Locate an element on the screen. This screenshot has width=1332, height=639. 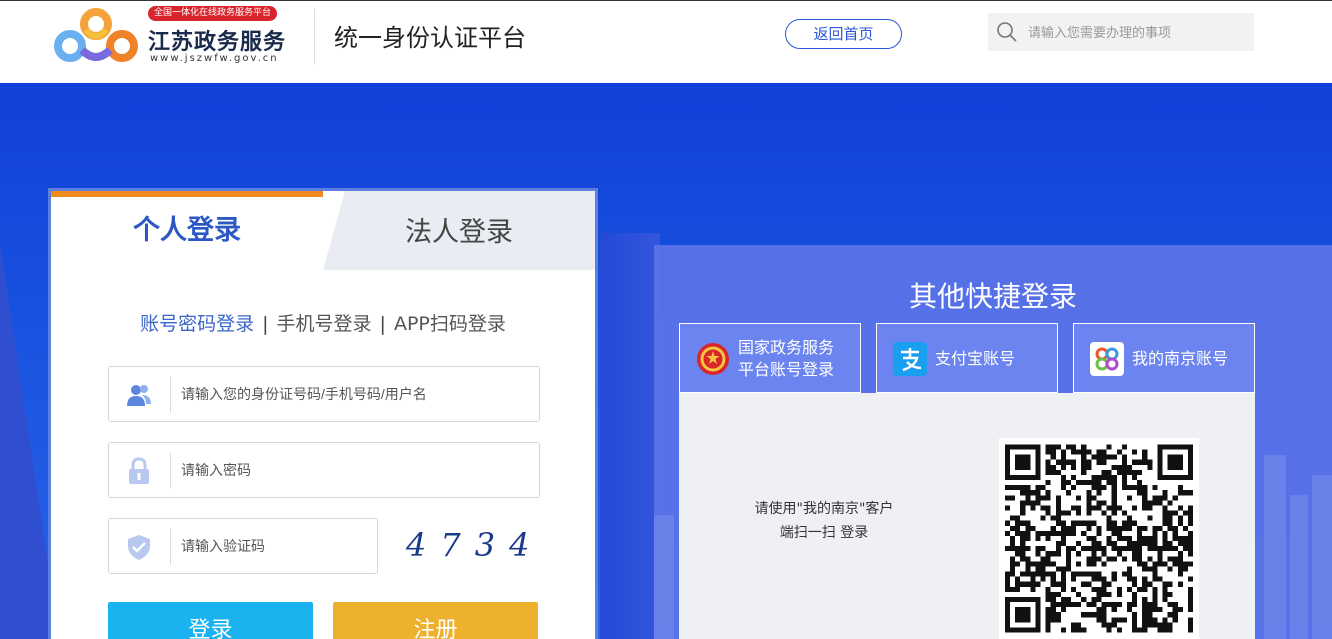
my-nanjing-label: 我的南京账号 is located at coordinates (1180, 358).